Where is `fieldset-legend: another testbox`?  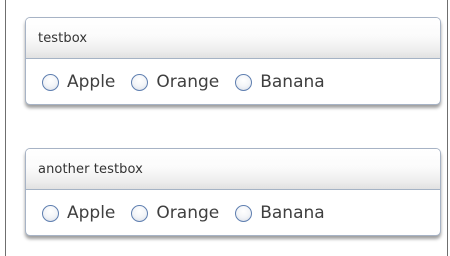 fieldset-legend: another testbox is located at coordinates (233, 169).